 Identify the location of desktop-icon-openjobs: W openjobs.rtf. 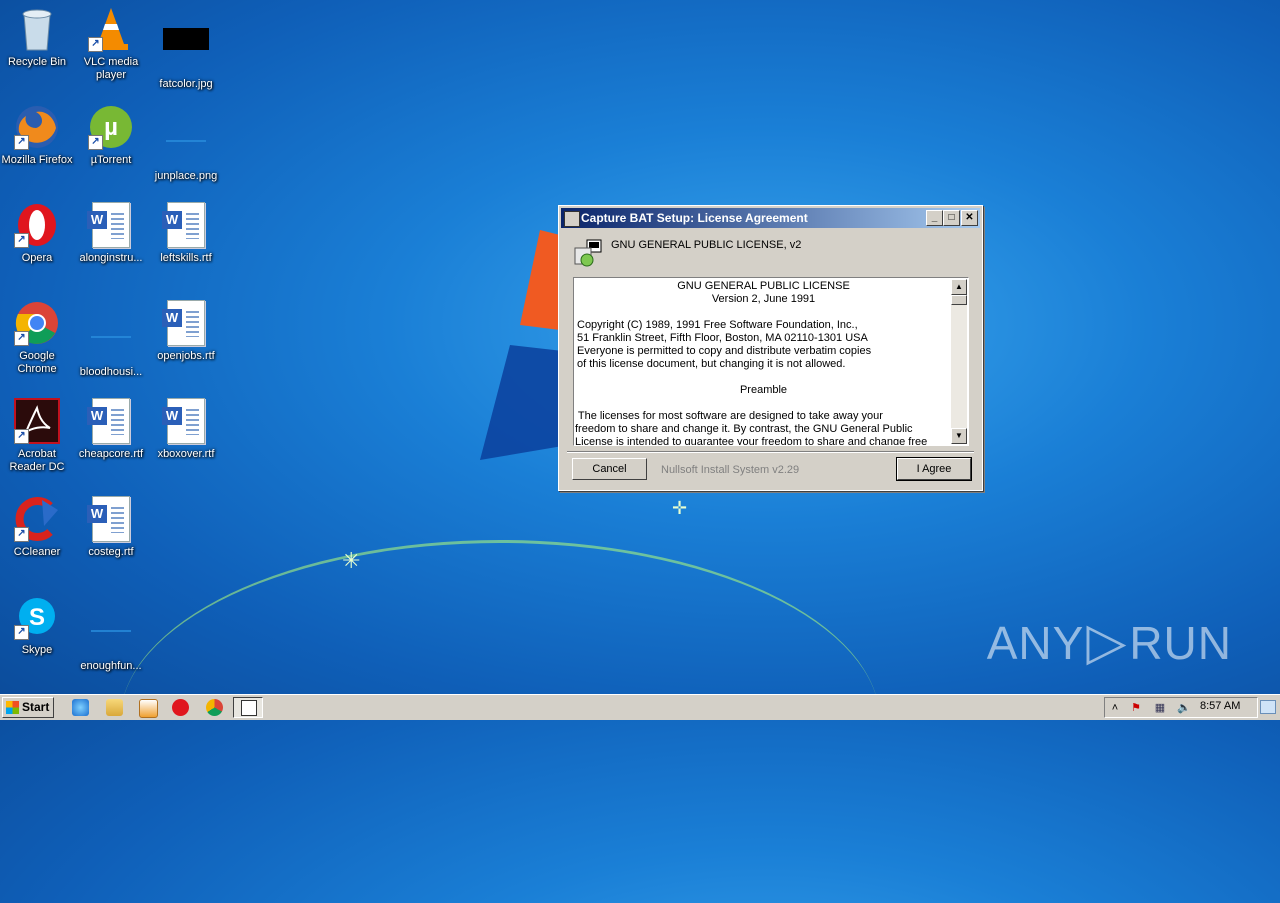
(186, 331).